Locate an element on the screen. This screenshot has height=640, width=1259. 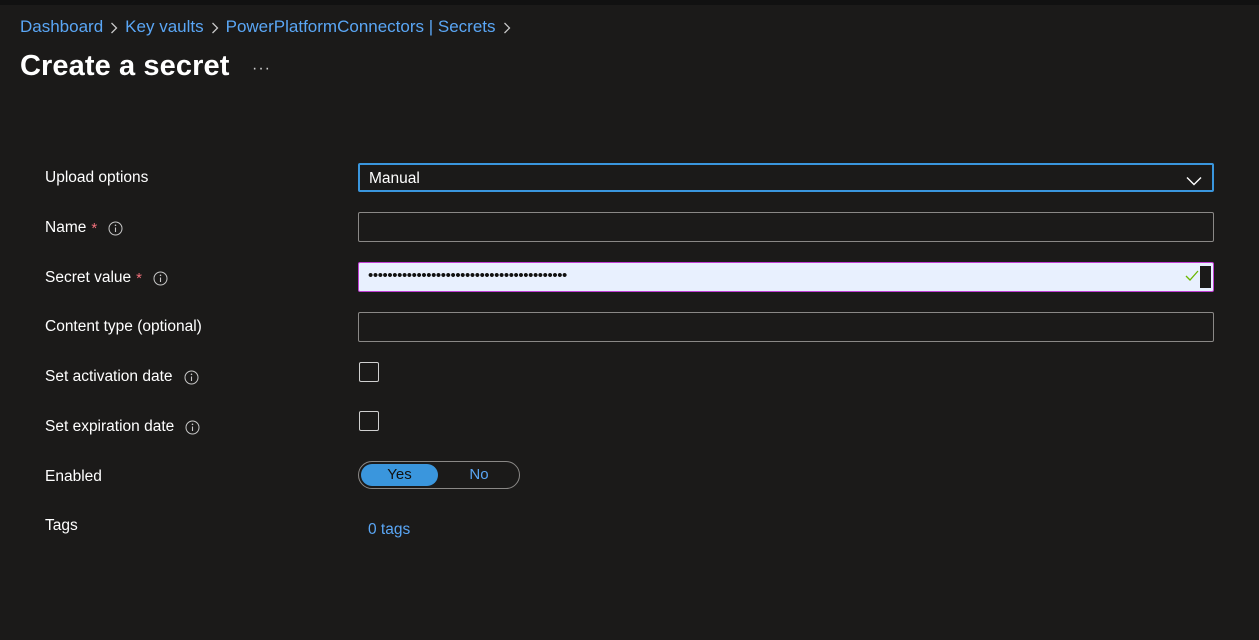
content-type-label-row: Content type (optional) is located at coordinates (123, 327).